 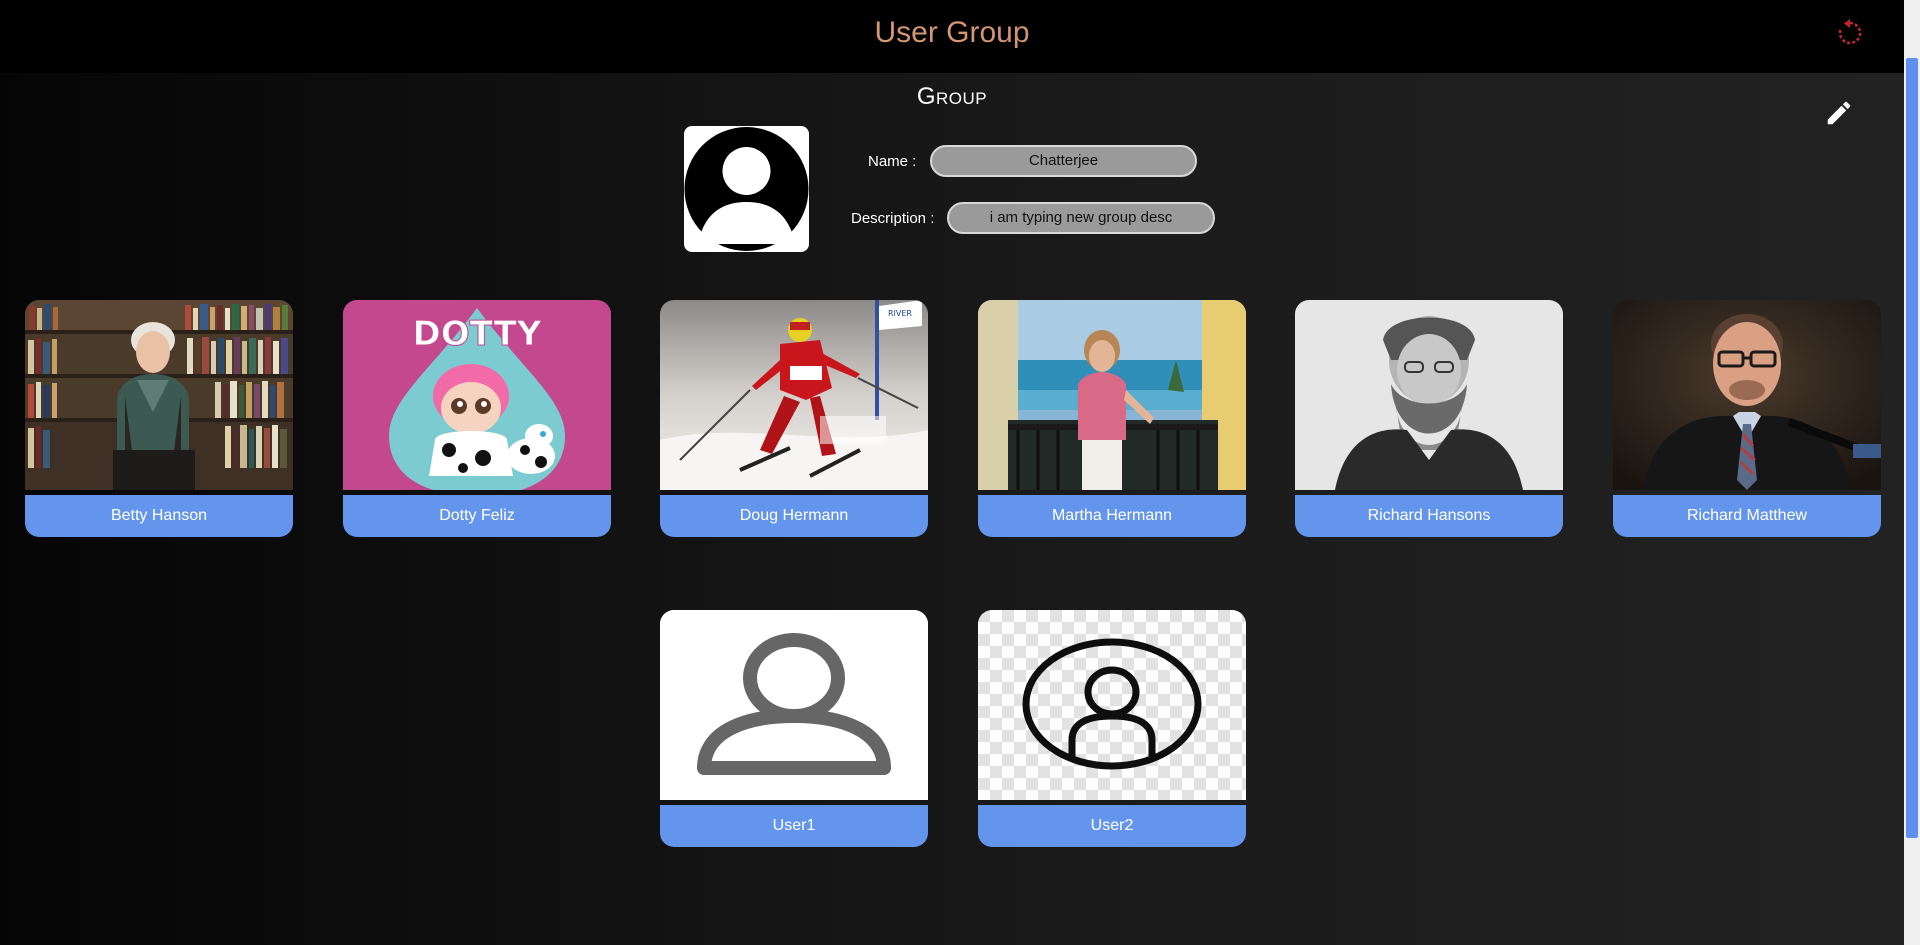 I want to click on member-card: DOTTY Dotty Feliz, so click(x=477, y=418).